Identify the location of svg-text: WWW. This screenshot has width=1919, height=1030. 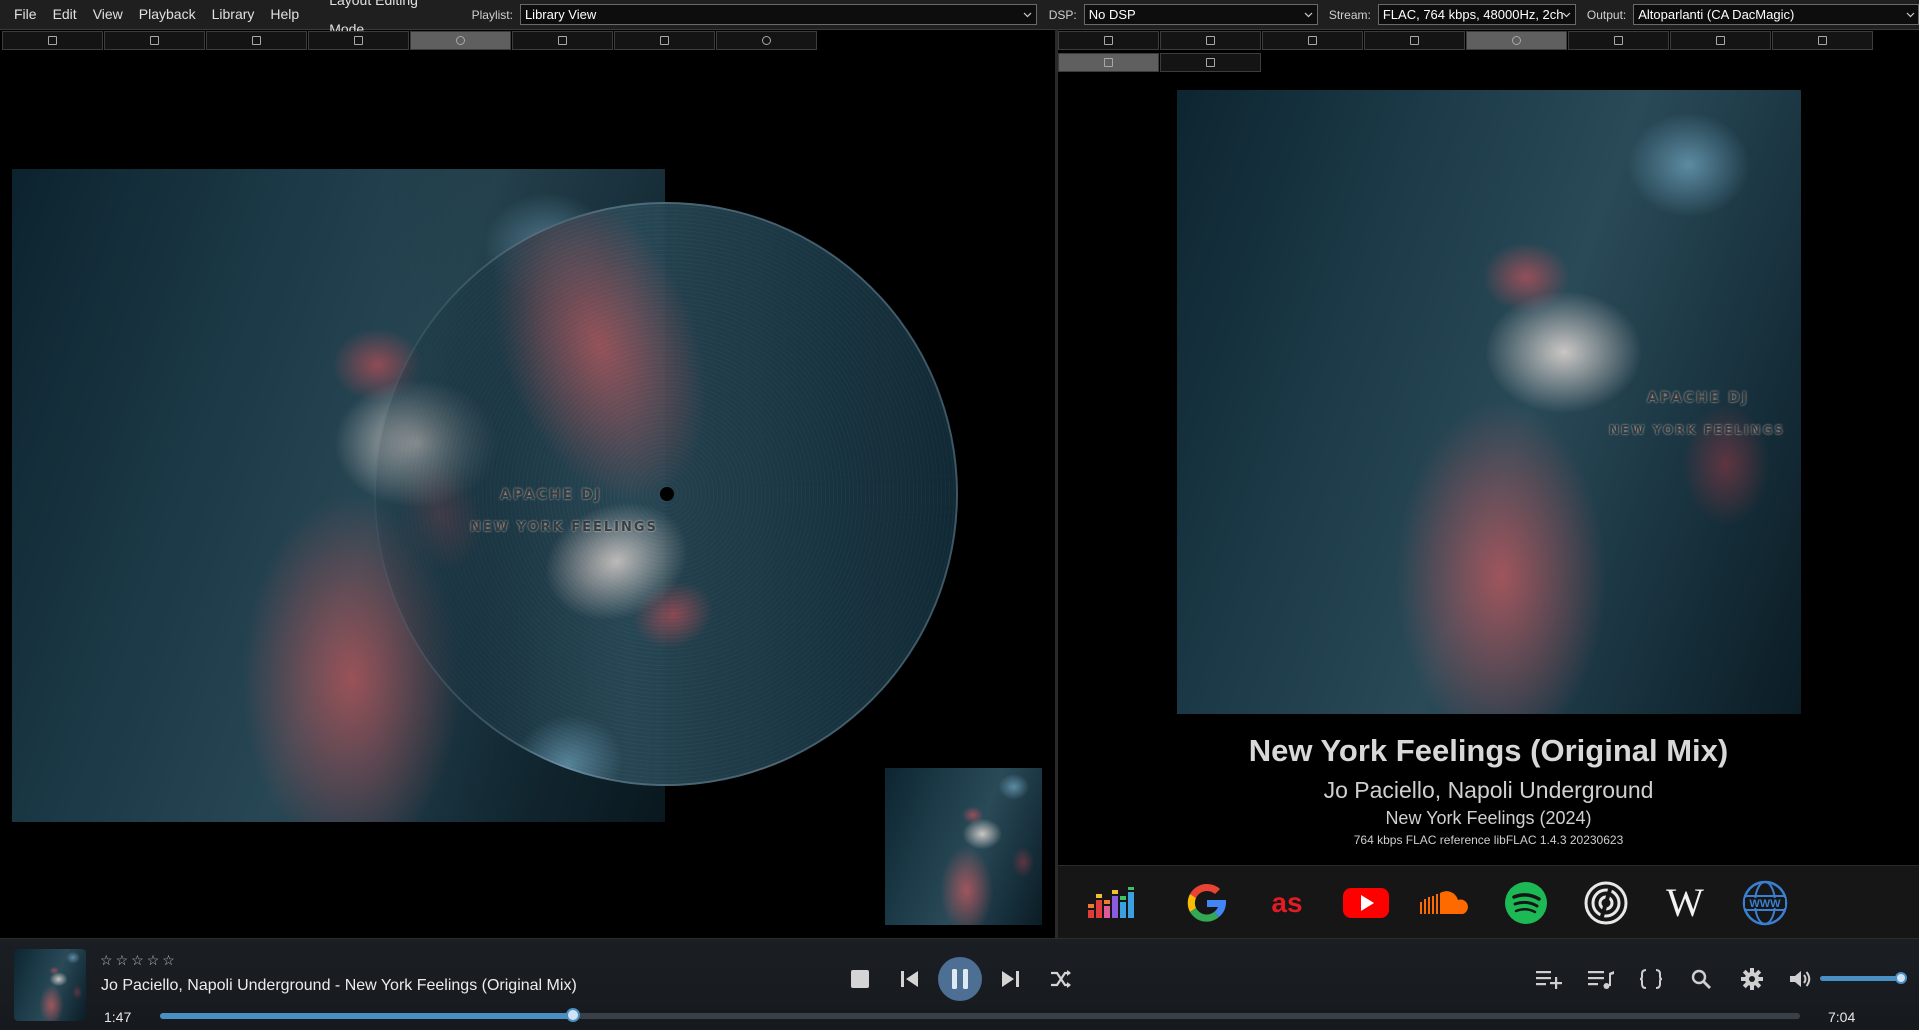
(1765, 904).